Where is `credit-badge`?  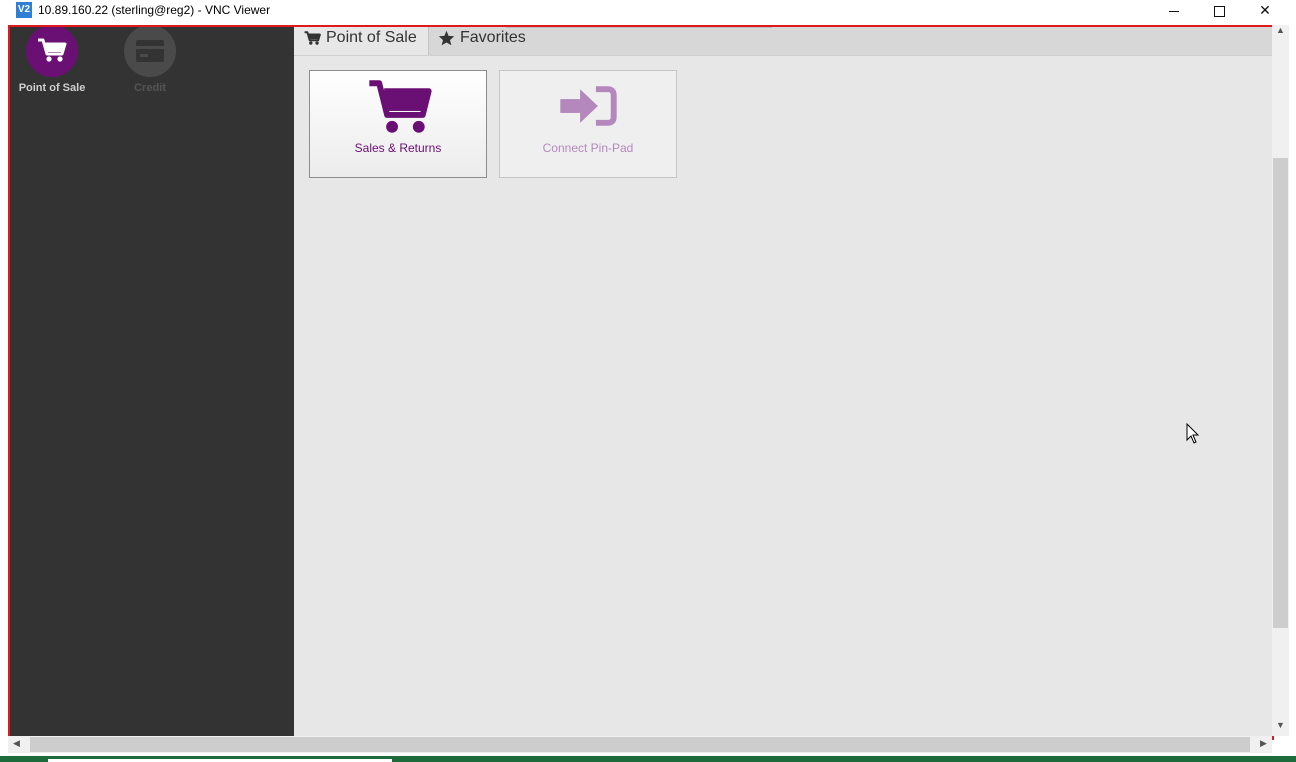 credit-badge is located at coordinates (150, 52).